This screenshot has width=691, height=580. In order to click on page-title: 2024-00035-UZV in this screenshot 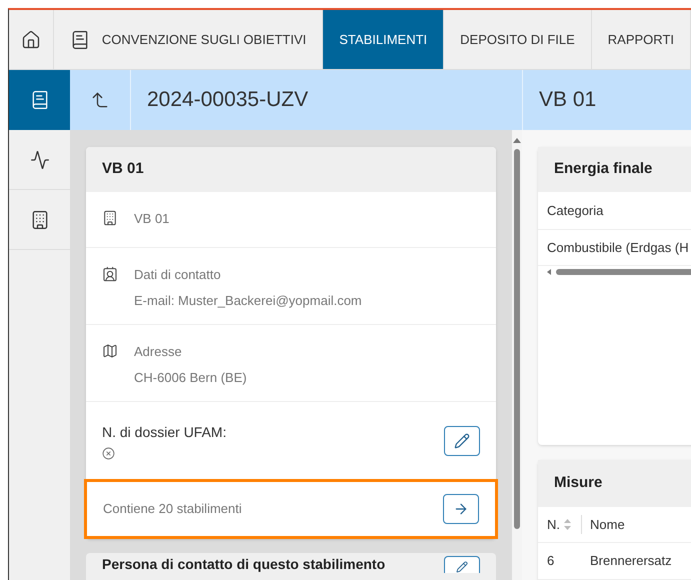, I will do `click(227, 100)`.